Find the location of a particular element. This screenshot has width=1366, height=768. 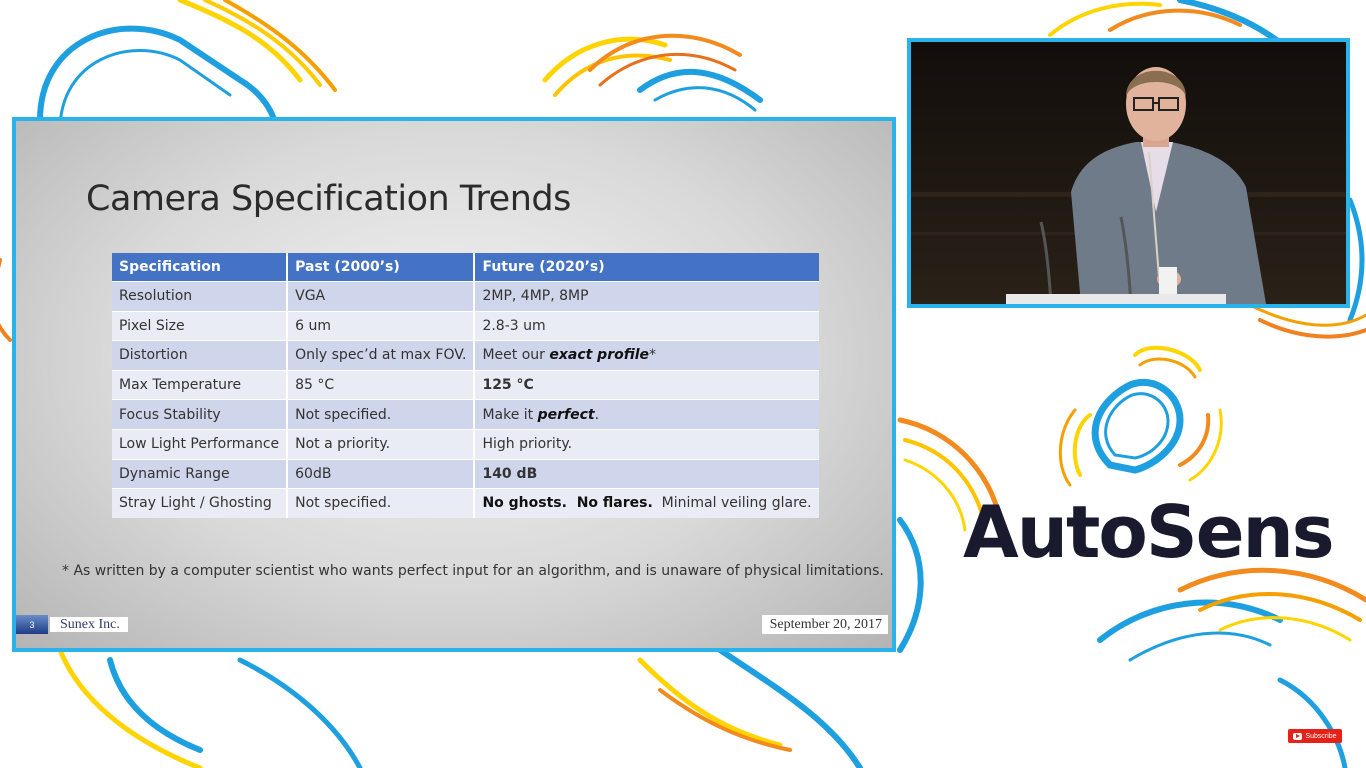

table-cell: 2MP, 4MP, 8MP is located at coordinates (646, 296).